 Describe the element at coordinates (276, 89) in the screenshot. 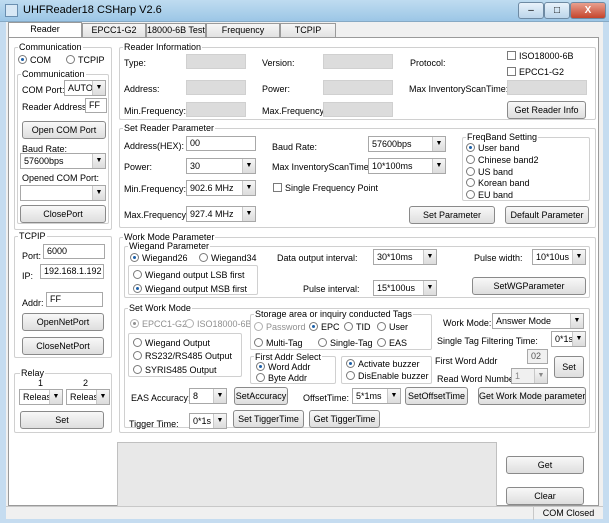

I see `power-label: Power:` at that location.